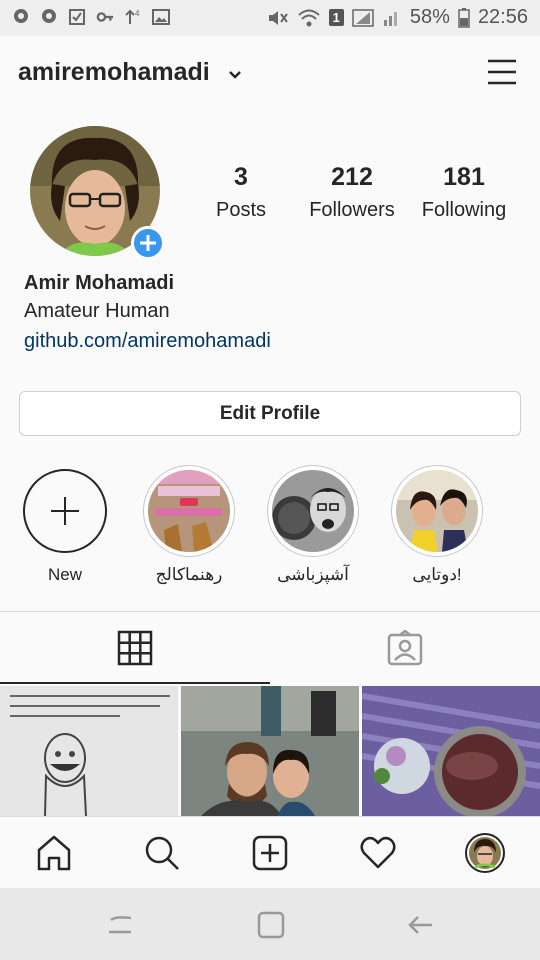 This screenshot has height=960, width=540. I want to click on tab-grid, so click(135, 648).